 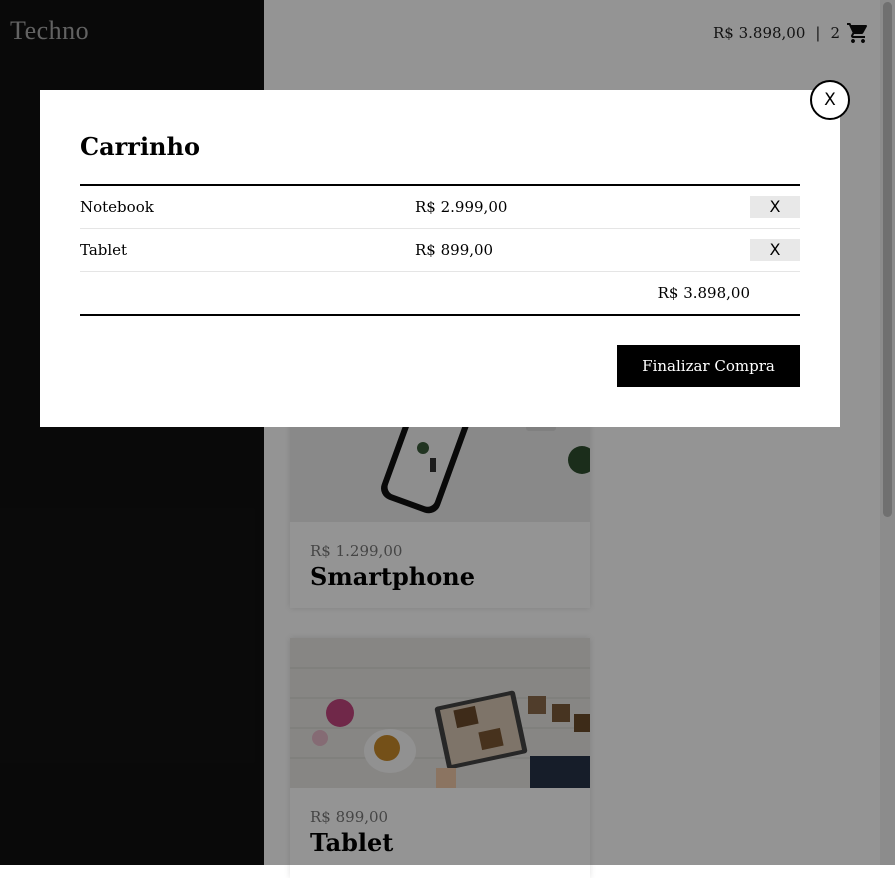 I want to click on cart-item-row: Notebook R$ 2.999,00 X, so click(x=440, y=207).